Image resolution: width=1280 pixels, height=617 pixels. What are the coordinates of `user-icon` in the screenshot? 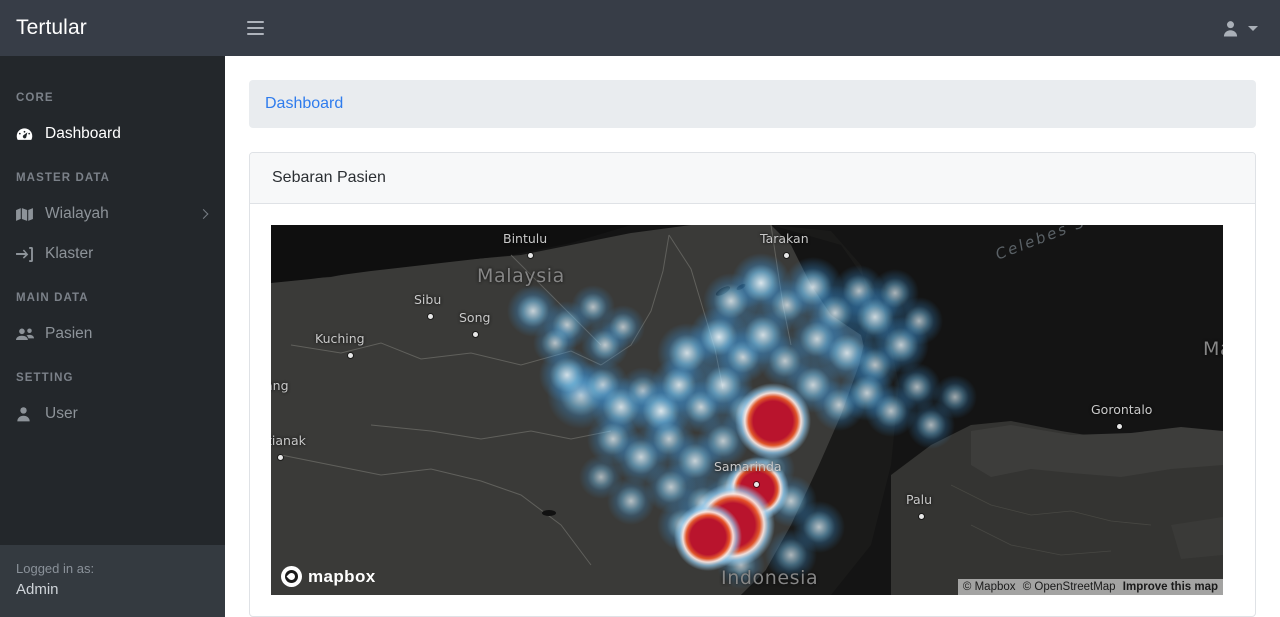 It's located at (1230, 28).